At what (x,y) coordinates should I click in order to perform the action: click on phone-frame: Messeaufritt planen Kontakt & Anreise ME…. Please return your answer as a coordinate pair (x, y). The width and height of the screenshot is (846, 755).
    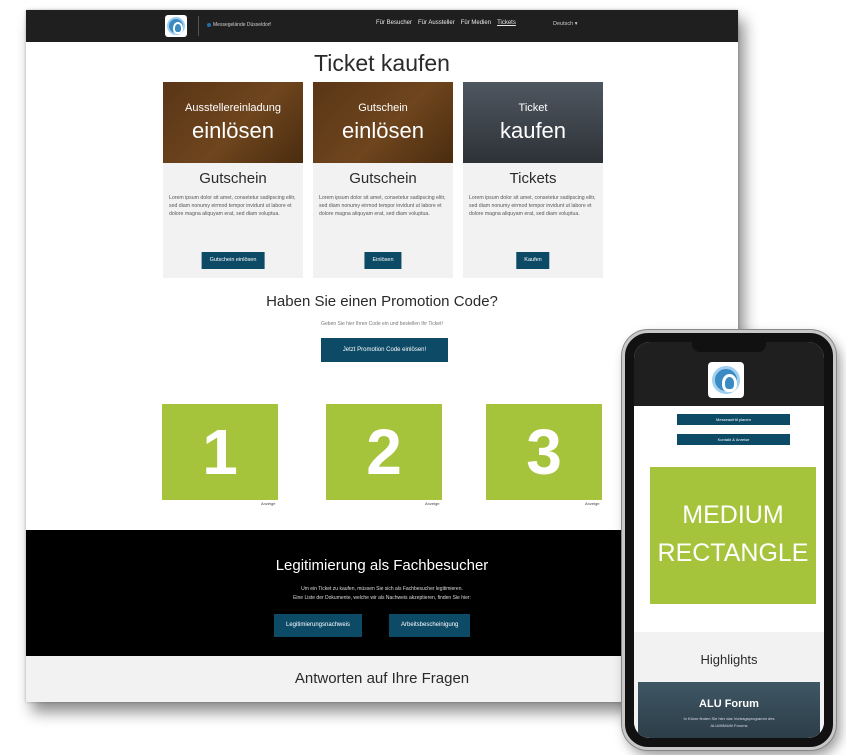
    Looking at the image, I should click on (729, 540).